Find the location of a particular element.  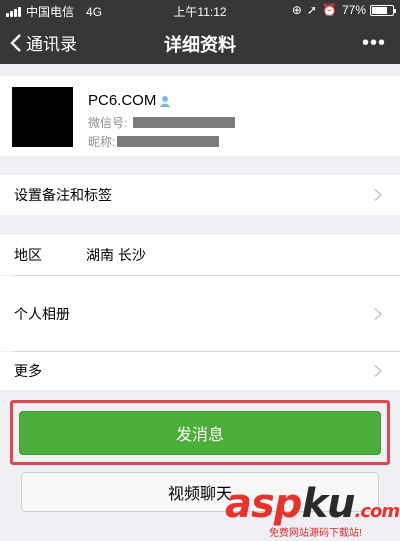

status-right: ⊕ ➚ ⏰ 77% is located at coordinates (341, 10).